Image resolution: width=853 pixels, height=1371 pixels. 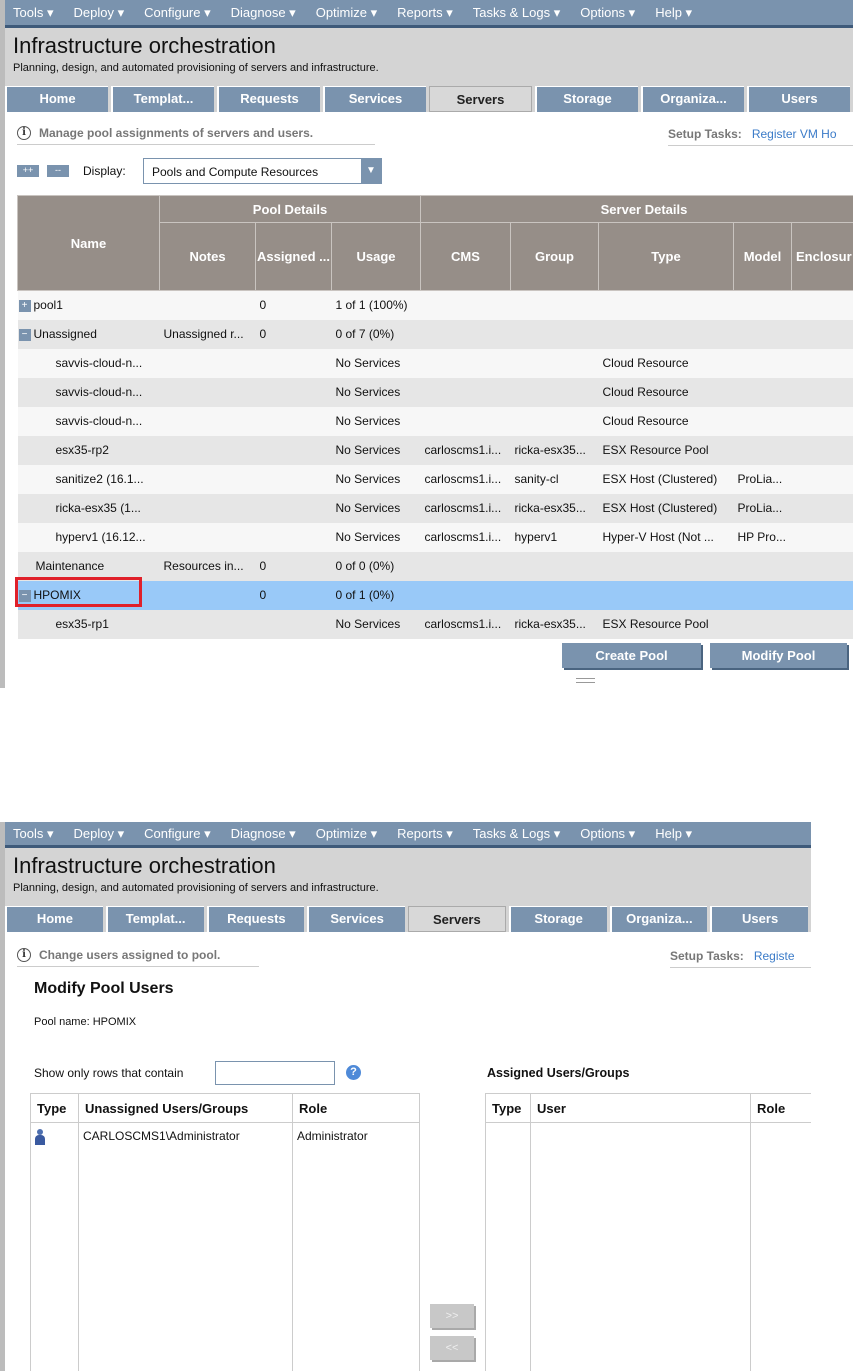 I want to click on col-enclosure: Enclosur, so click(x=822, y=256).